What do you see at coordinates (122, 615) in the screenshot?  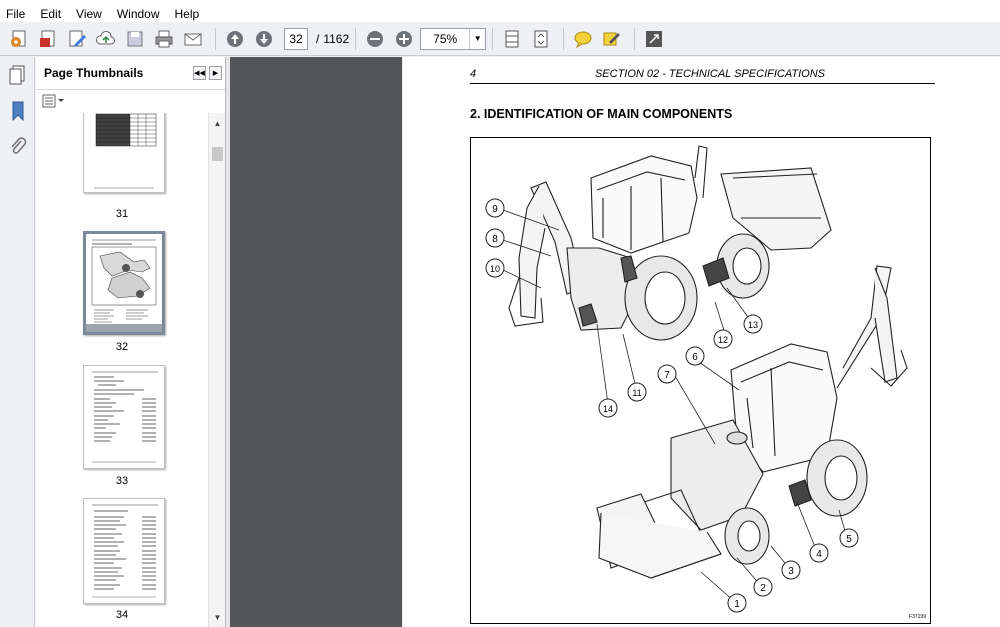 I see `thumbnail-label: 34` at bounding box center [122, 615].